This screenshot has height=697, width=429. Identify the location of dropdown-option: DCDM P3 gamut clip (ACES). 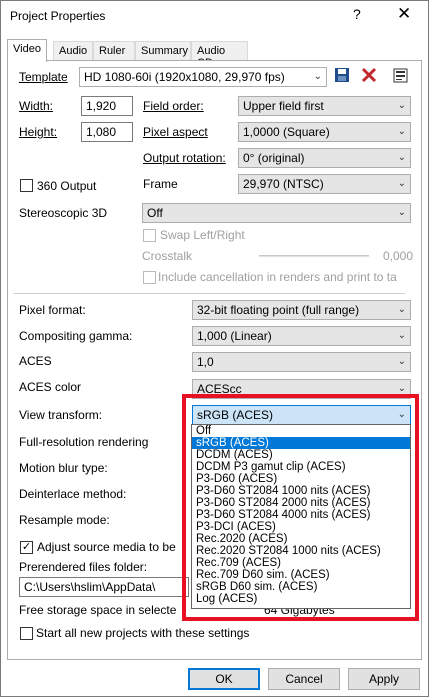
(301, 467).